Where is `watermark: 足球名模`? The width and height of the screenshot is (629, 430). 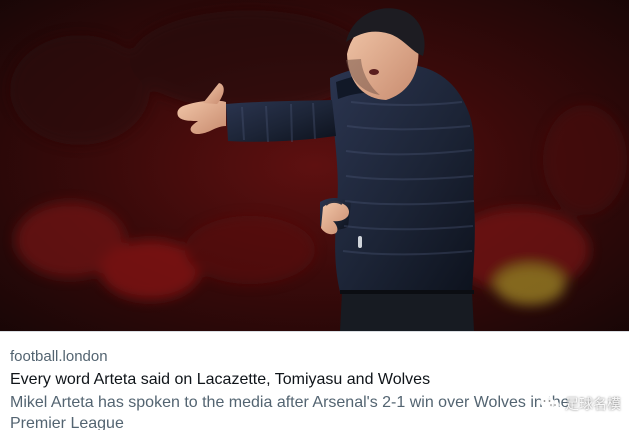
watermark: 足球名模 is located at coordinates (580, 404).